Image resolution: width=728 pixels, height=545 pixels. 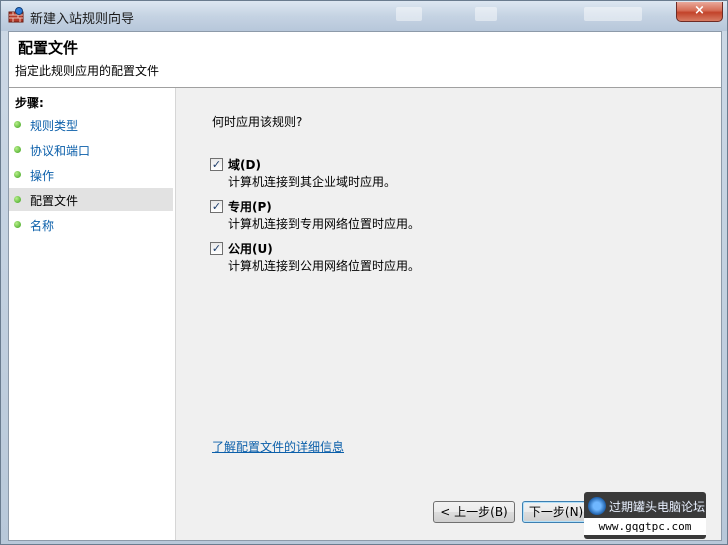 What do you see at coordinates (16, 15) in the screenshot?
I see `firewall-icon` at bounding box center [16, 15].